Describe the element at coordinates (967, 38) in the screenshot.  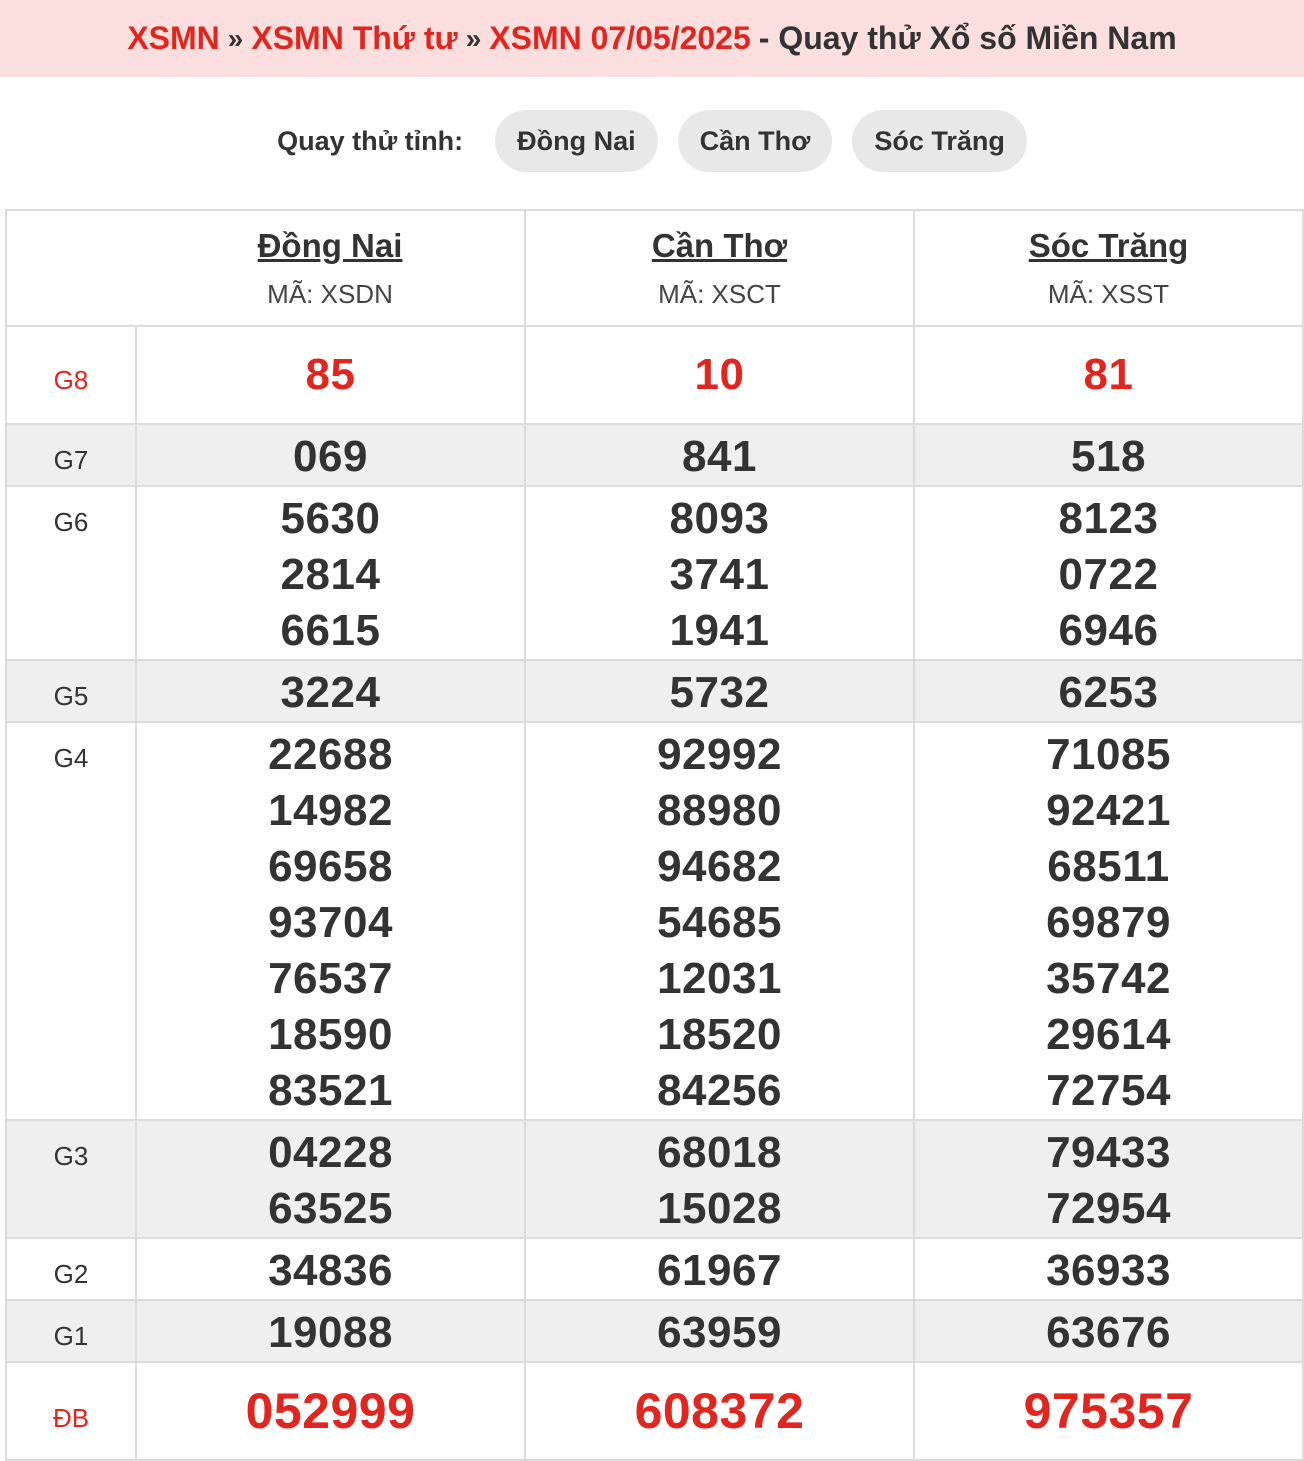
I see `page-title: - Quay thử Xổ số Miền Nam` at that location.